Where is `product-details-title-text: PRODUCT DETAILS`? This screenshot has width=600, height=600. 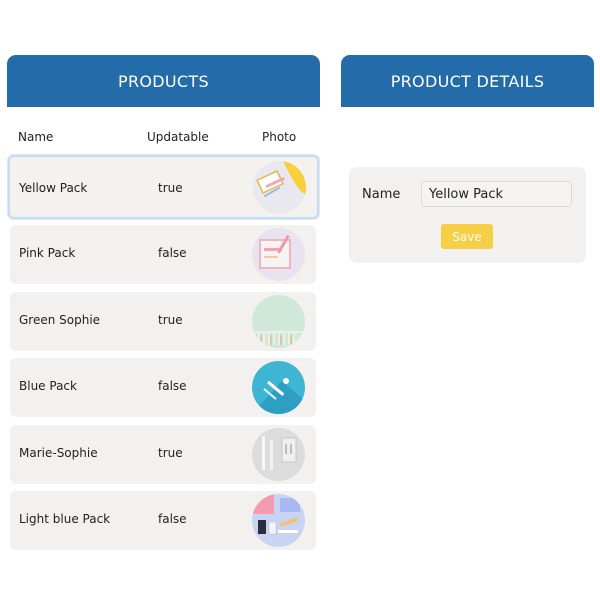 product-details-title-text: PRODUCT DETAILS is located at coordinates (467, 81).